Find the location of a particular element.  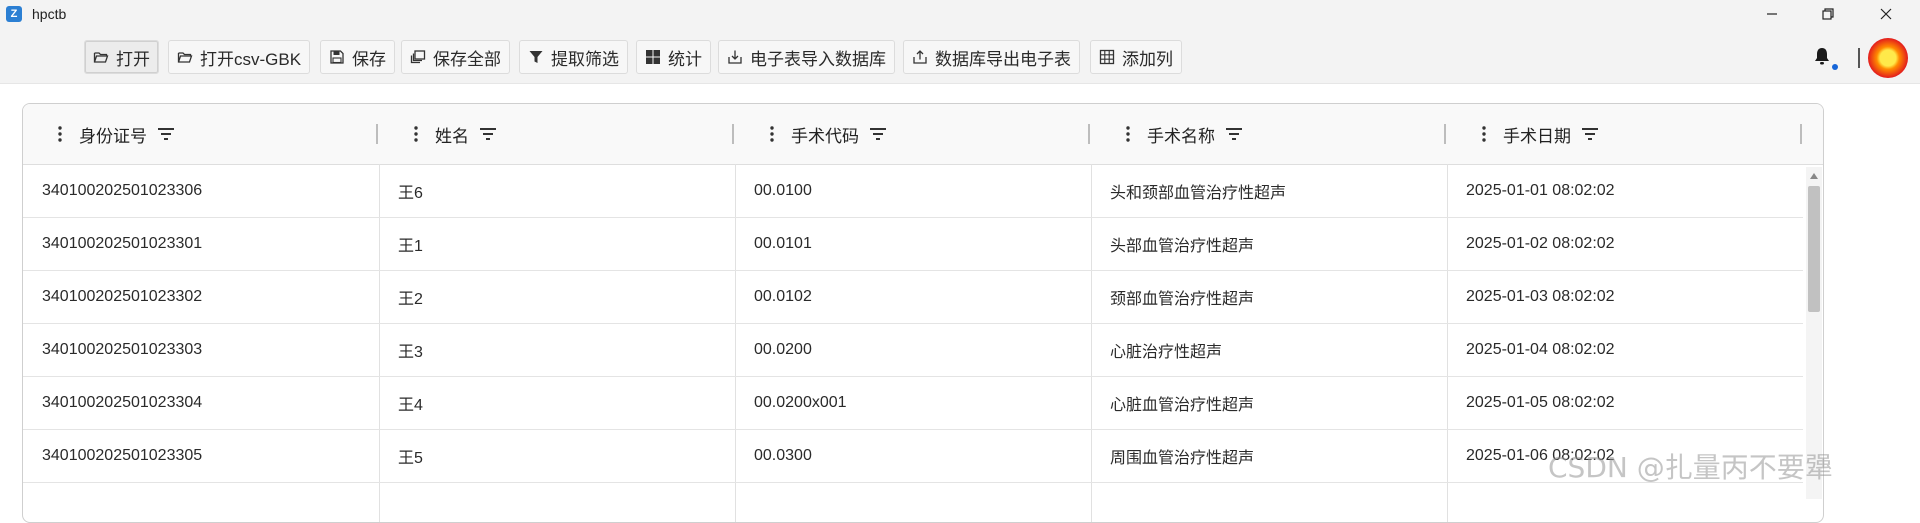

cell-name: 王5 is located at coordinates (410, 458).